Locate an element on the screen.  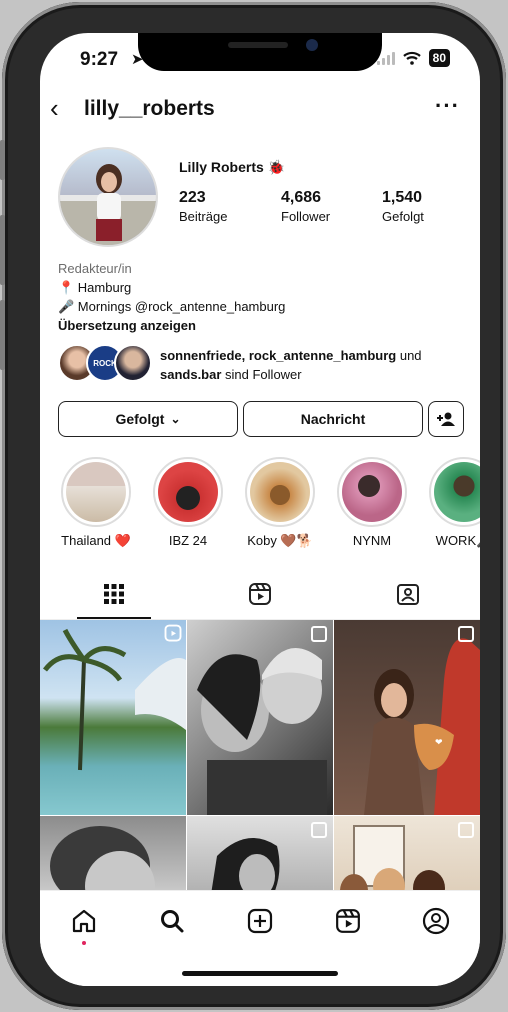
notification-dot is located at coordinates (84, 943).